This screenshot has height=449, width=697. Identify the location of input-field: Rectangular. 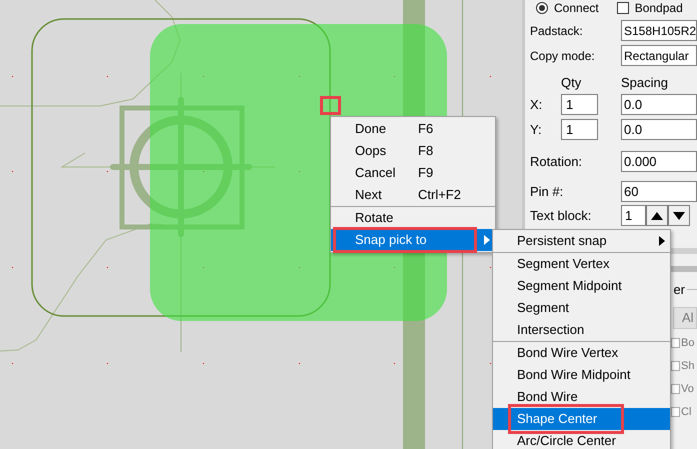
(659, 55).